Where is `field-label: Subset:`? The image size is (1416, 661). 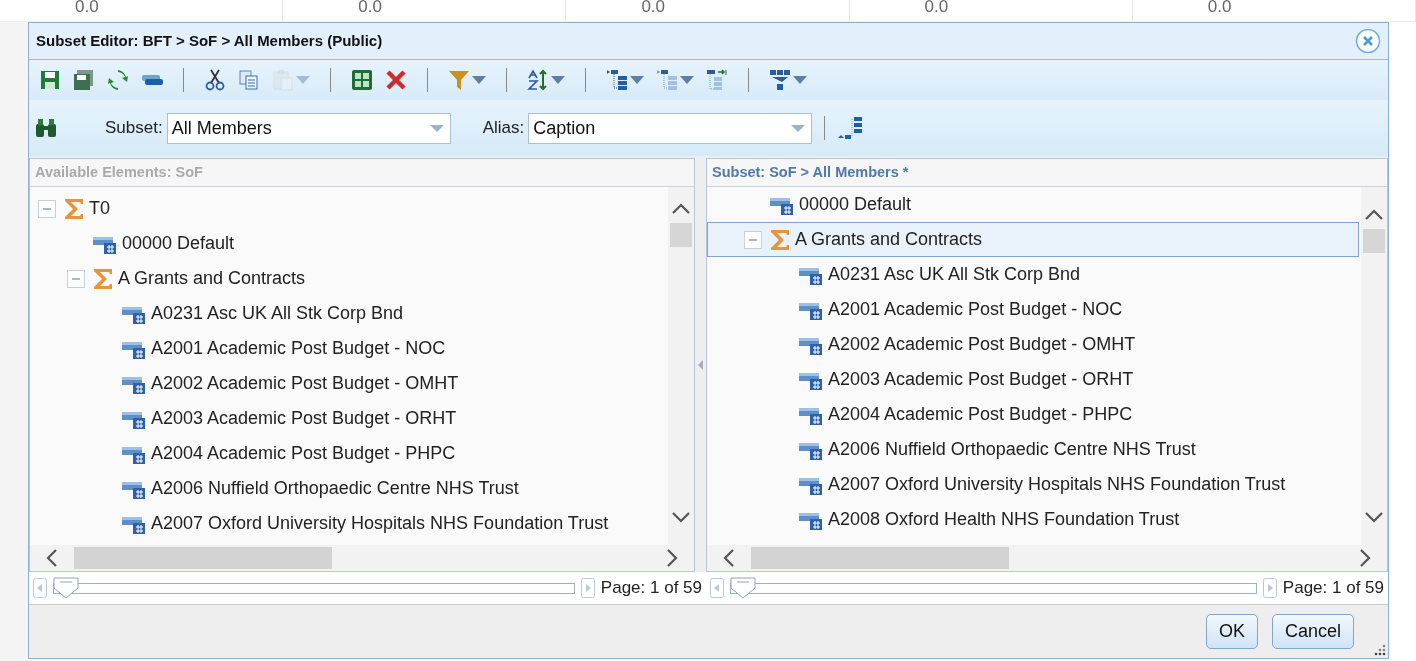 field-label: Subset: is located at coordinates (134, 128).